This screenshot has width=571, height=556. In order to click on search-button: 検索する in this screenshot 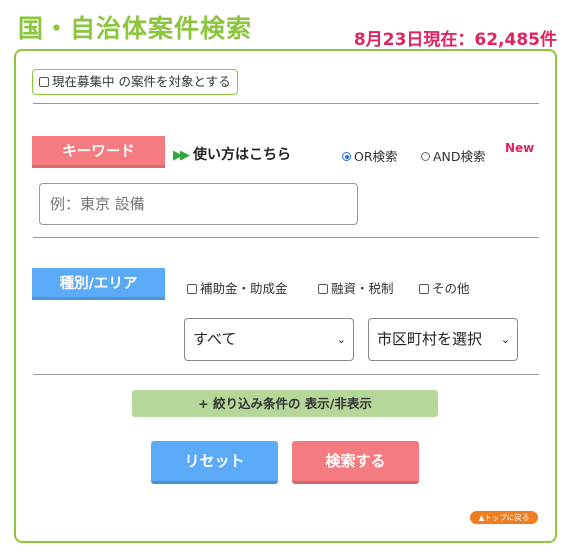, I will do `click(355, 462)`.